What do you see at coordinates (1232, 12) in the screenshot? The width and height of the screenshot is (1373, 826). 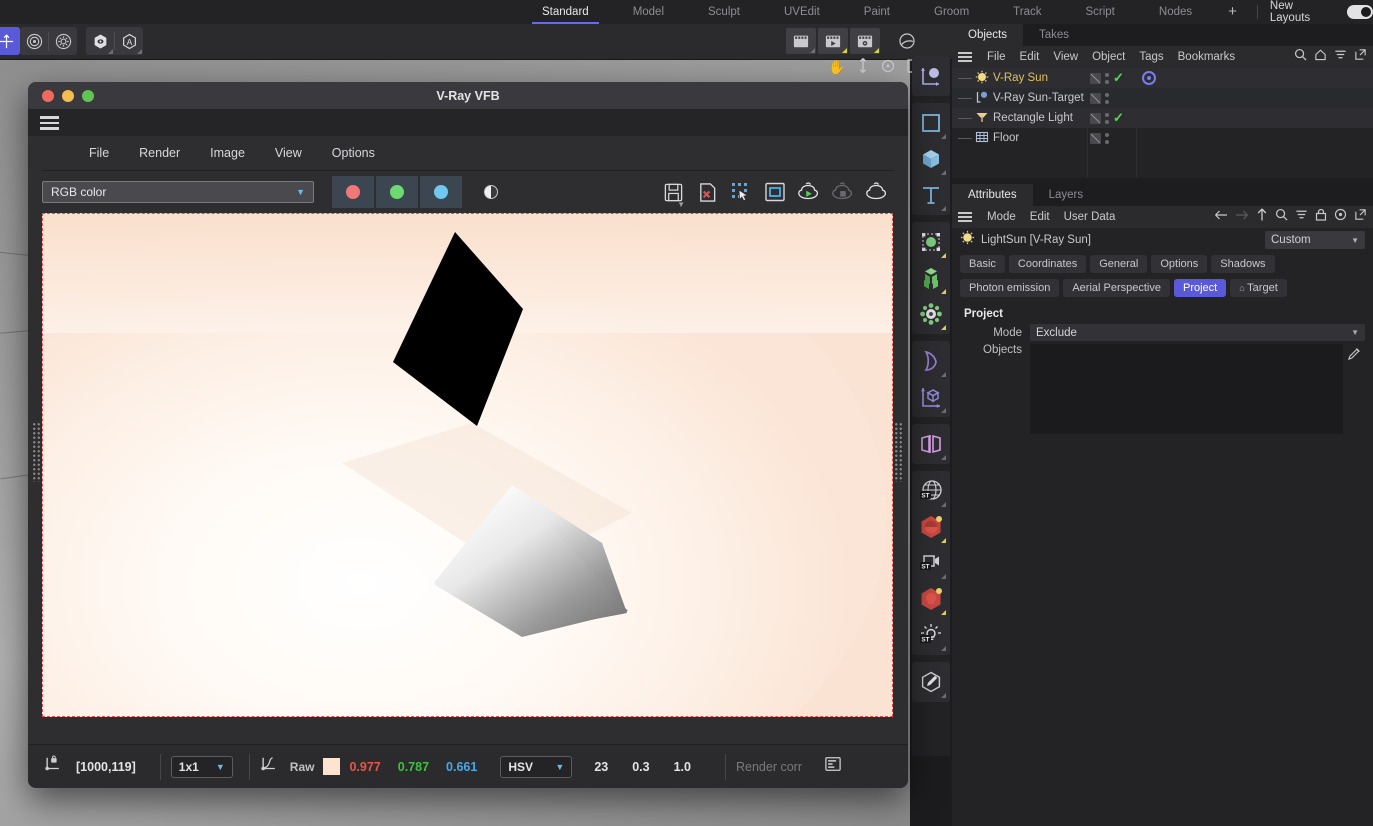 I see `add-layout-button: +` at bounding box center [1232, 12].